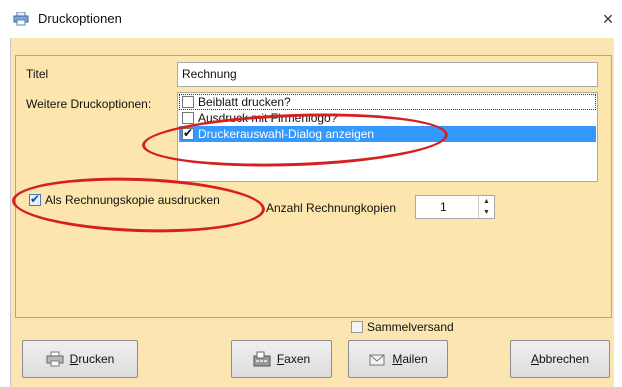  I want to click on anzahl-kopien-label: Anzahl Rechnungkopien, so click(331, 208).